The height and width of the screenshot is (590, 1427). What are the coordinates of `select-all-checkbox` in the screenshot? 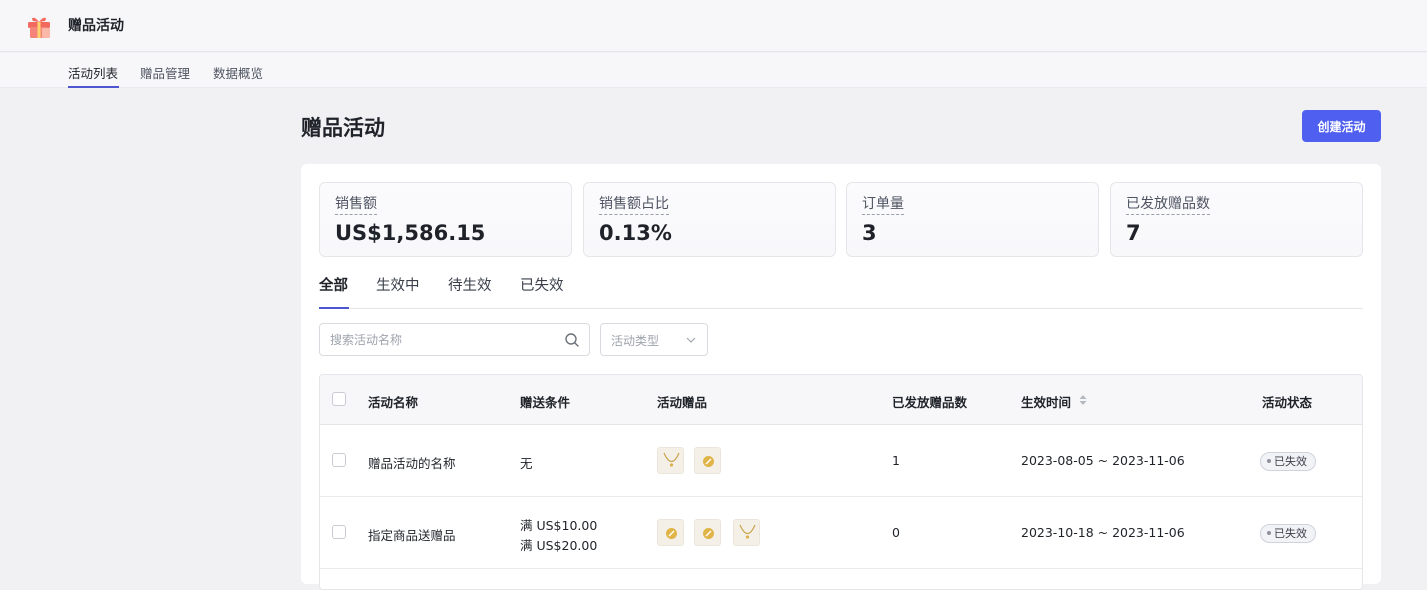 It's located at (339, 399).